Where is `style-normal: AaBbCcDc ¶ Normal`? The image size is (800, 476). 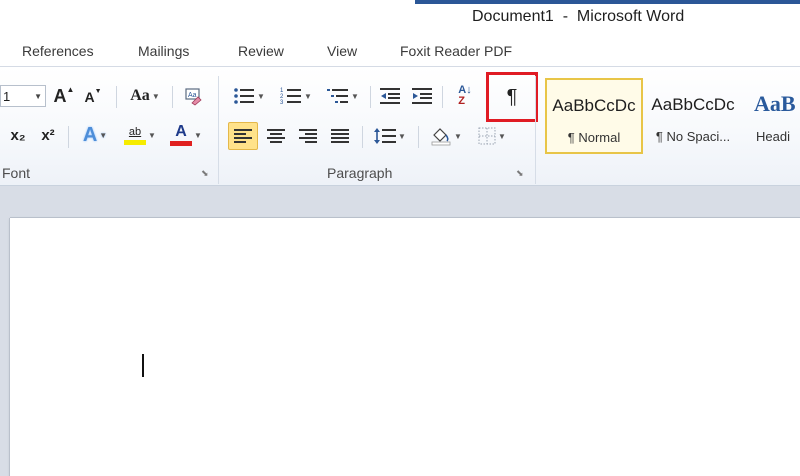 style-normal: AaBbCcDc ¶ Normal is located at coordinates (594, 116).